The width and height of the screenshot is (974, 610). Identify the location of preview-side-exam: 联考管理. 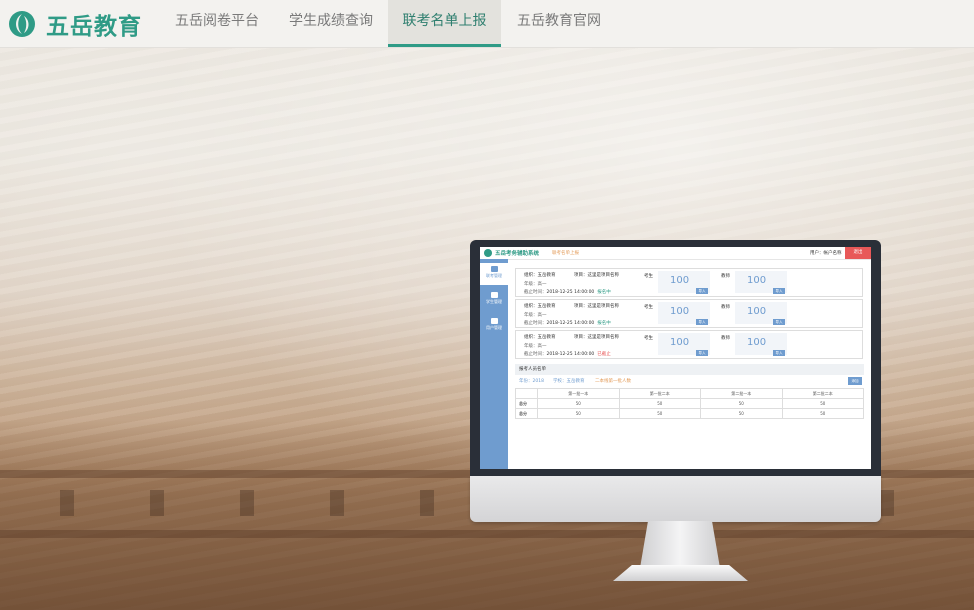
(494, 274).